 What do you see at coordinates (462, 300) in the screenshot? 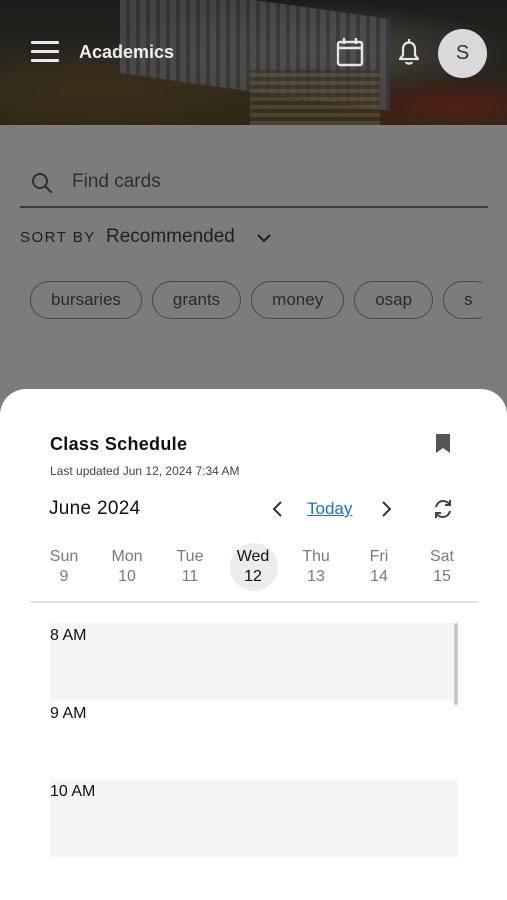
I see `chip-partial: s` at bounding box center [462, 300].